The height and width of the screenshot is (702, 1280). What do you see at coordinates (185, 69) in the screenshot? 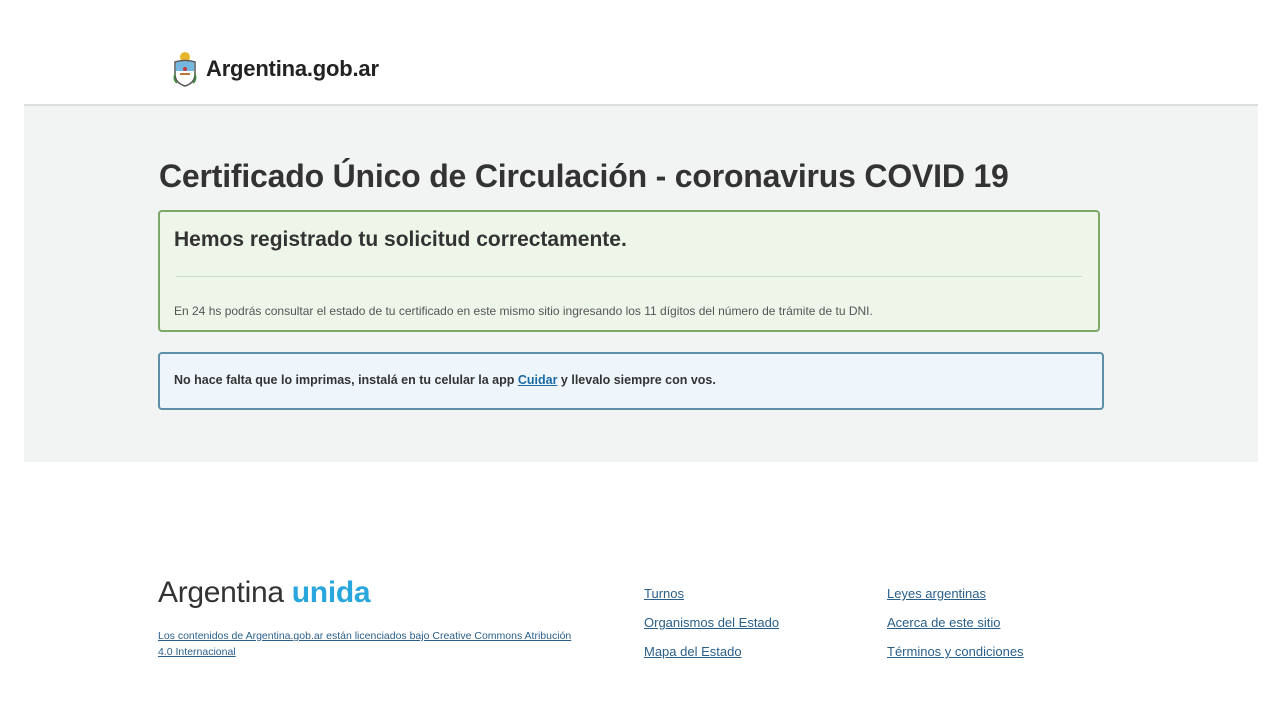
I see `argentina-coat-of-arms-icon` at bounding box center [185, 69].